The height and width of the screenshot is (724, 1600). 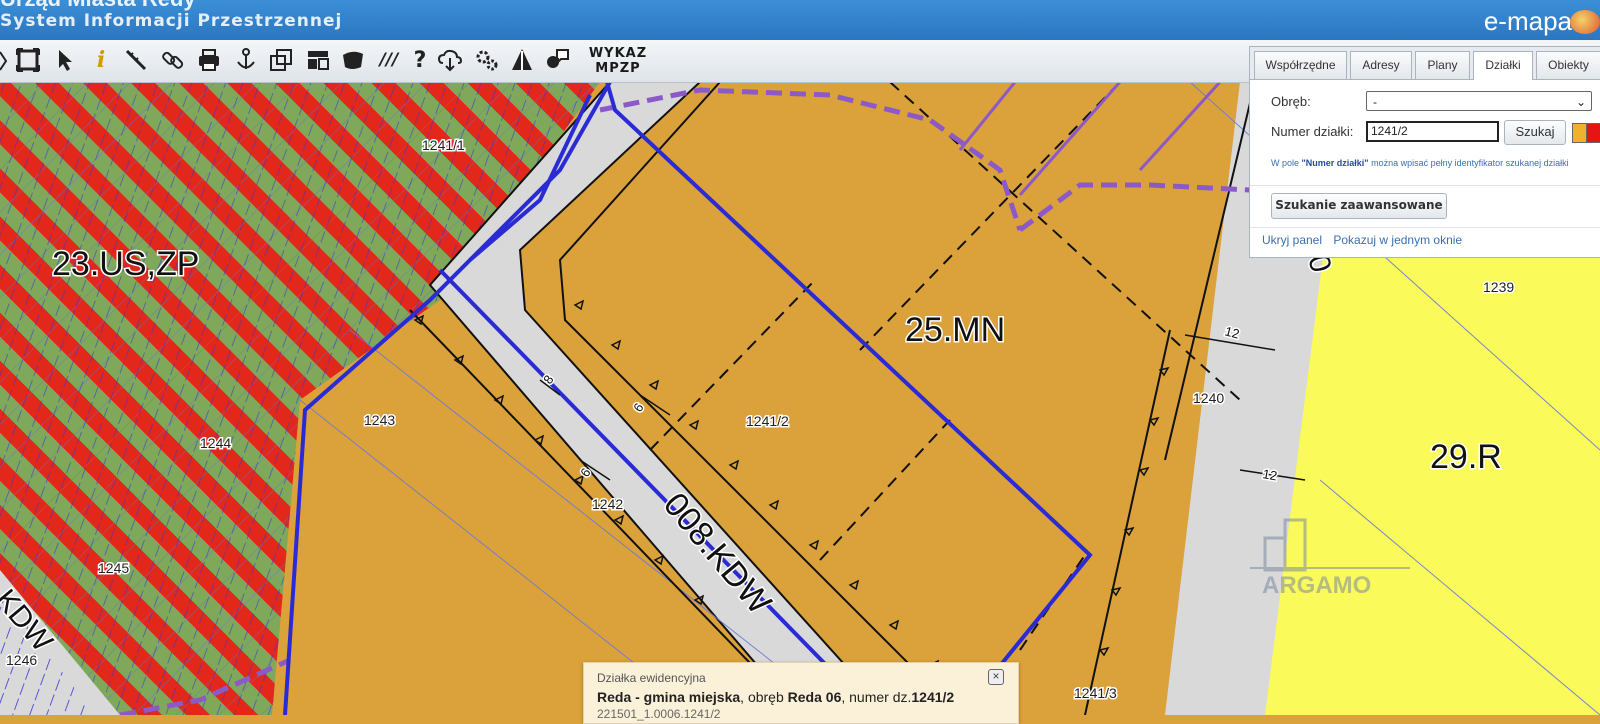 I want to click on parcel-label: 1242, so click(x=607, y=504).